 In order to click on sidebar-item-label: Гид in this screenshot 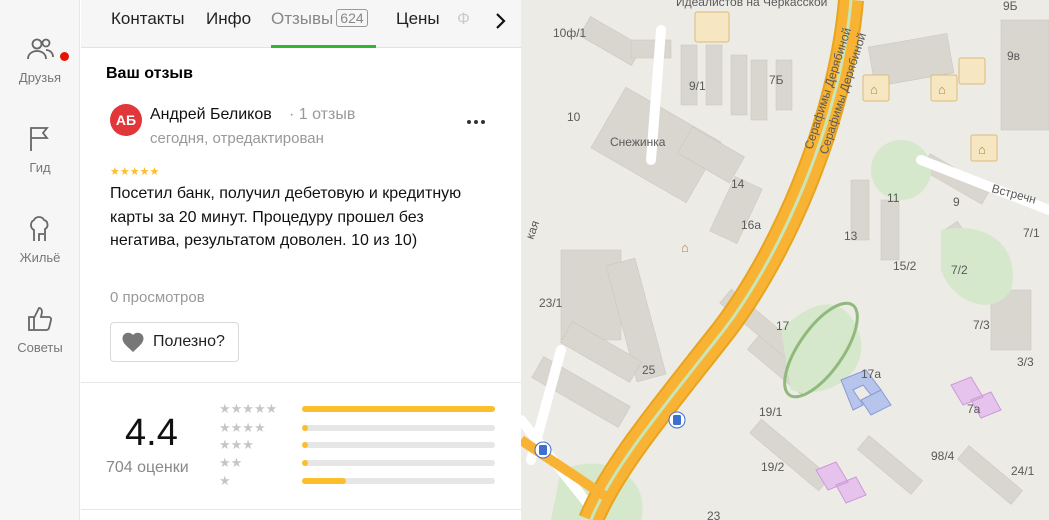, I will do `click(40, 167)`.